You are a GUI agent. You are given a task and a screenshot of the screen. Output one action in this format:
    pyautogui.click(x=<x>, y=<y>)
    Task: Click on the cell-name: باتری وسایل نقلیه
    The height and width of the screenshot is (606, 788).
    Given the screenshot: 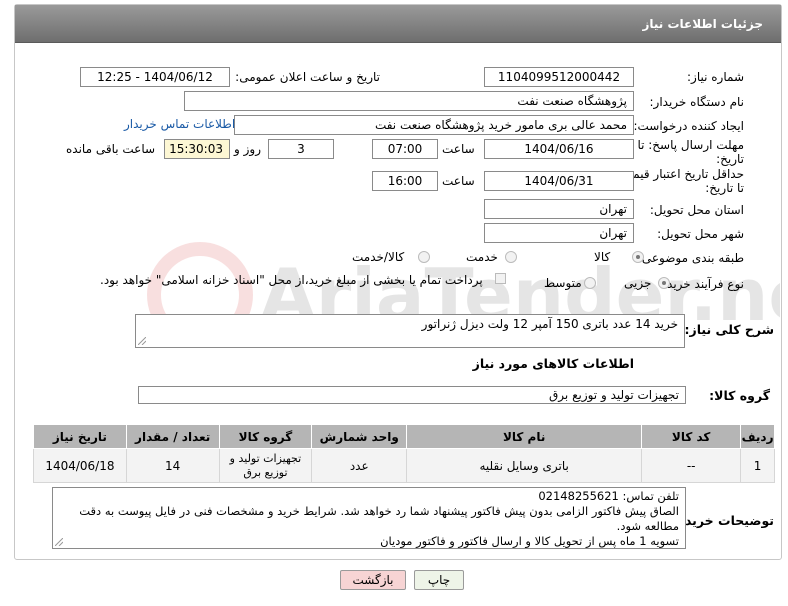 What is the action you would take?
    pyautogui.click(x=524, y=465)
    